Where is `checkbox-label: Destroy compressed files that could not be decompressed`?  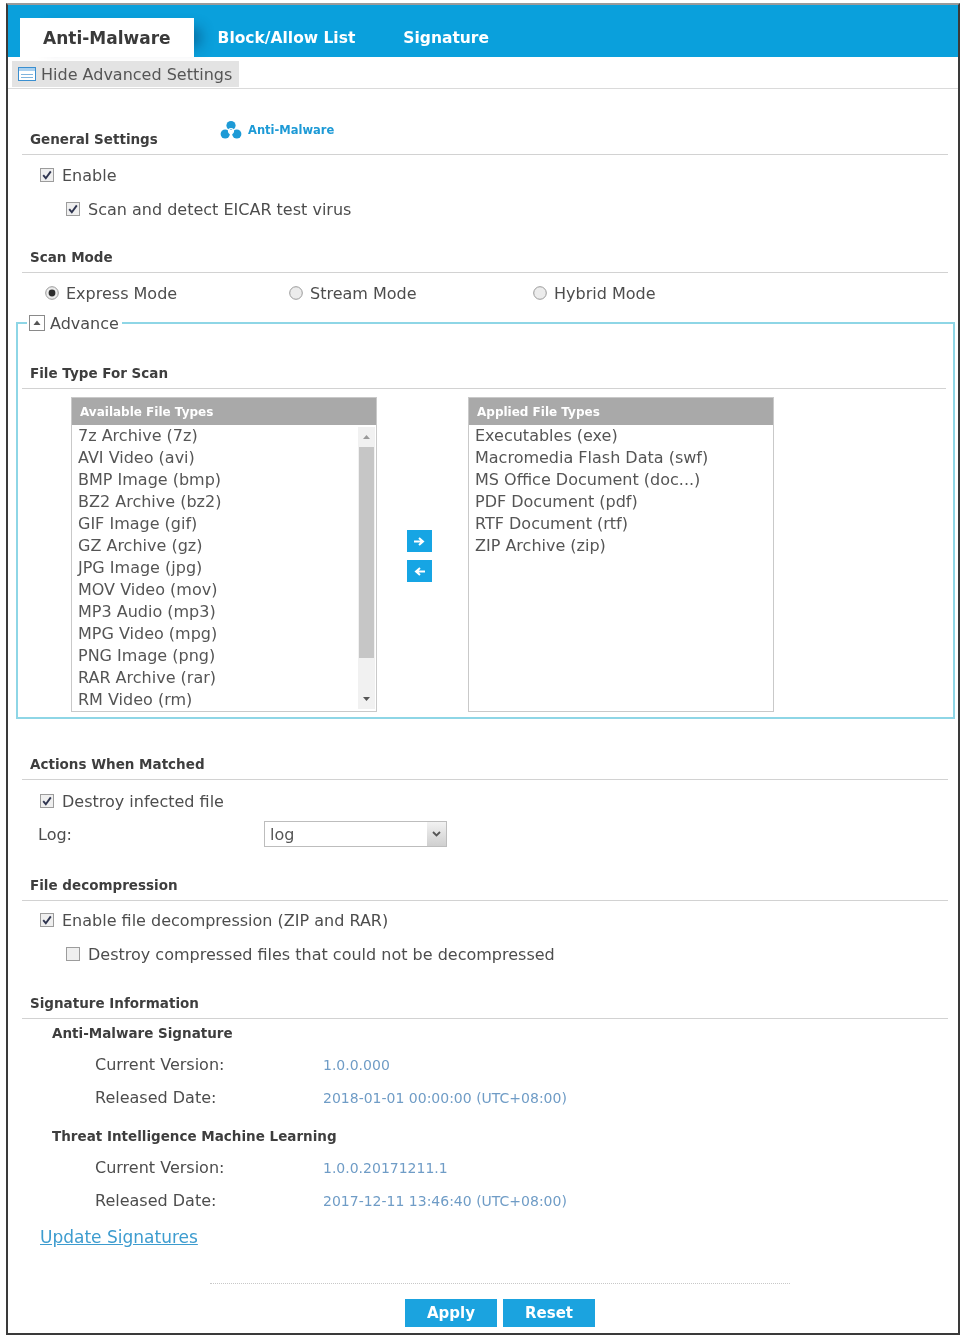
checkbox-label: Destroy compressed files that could not be decompressed is located at coordinates (321, 954).